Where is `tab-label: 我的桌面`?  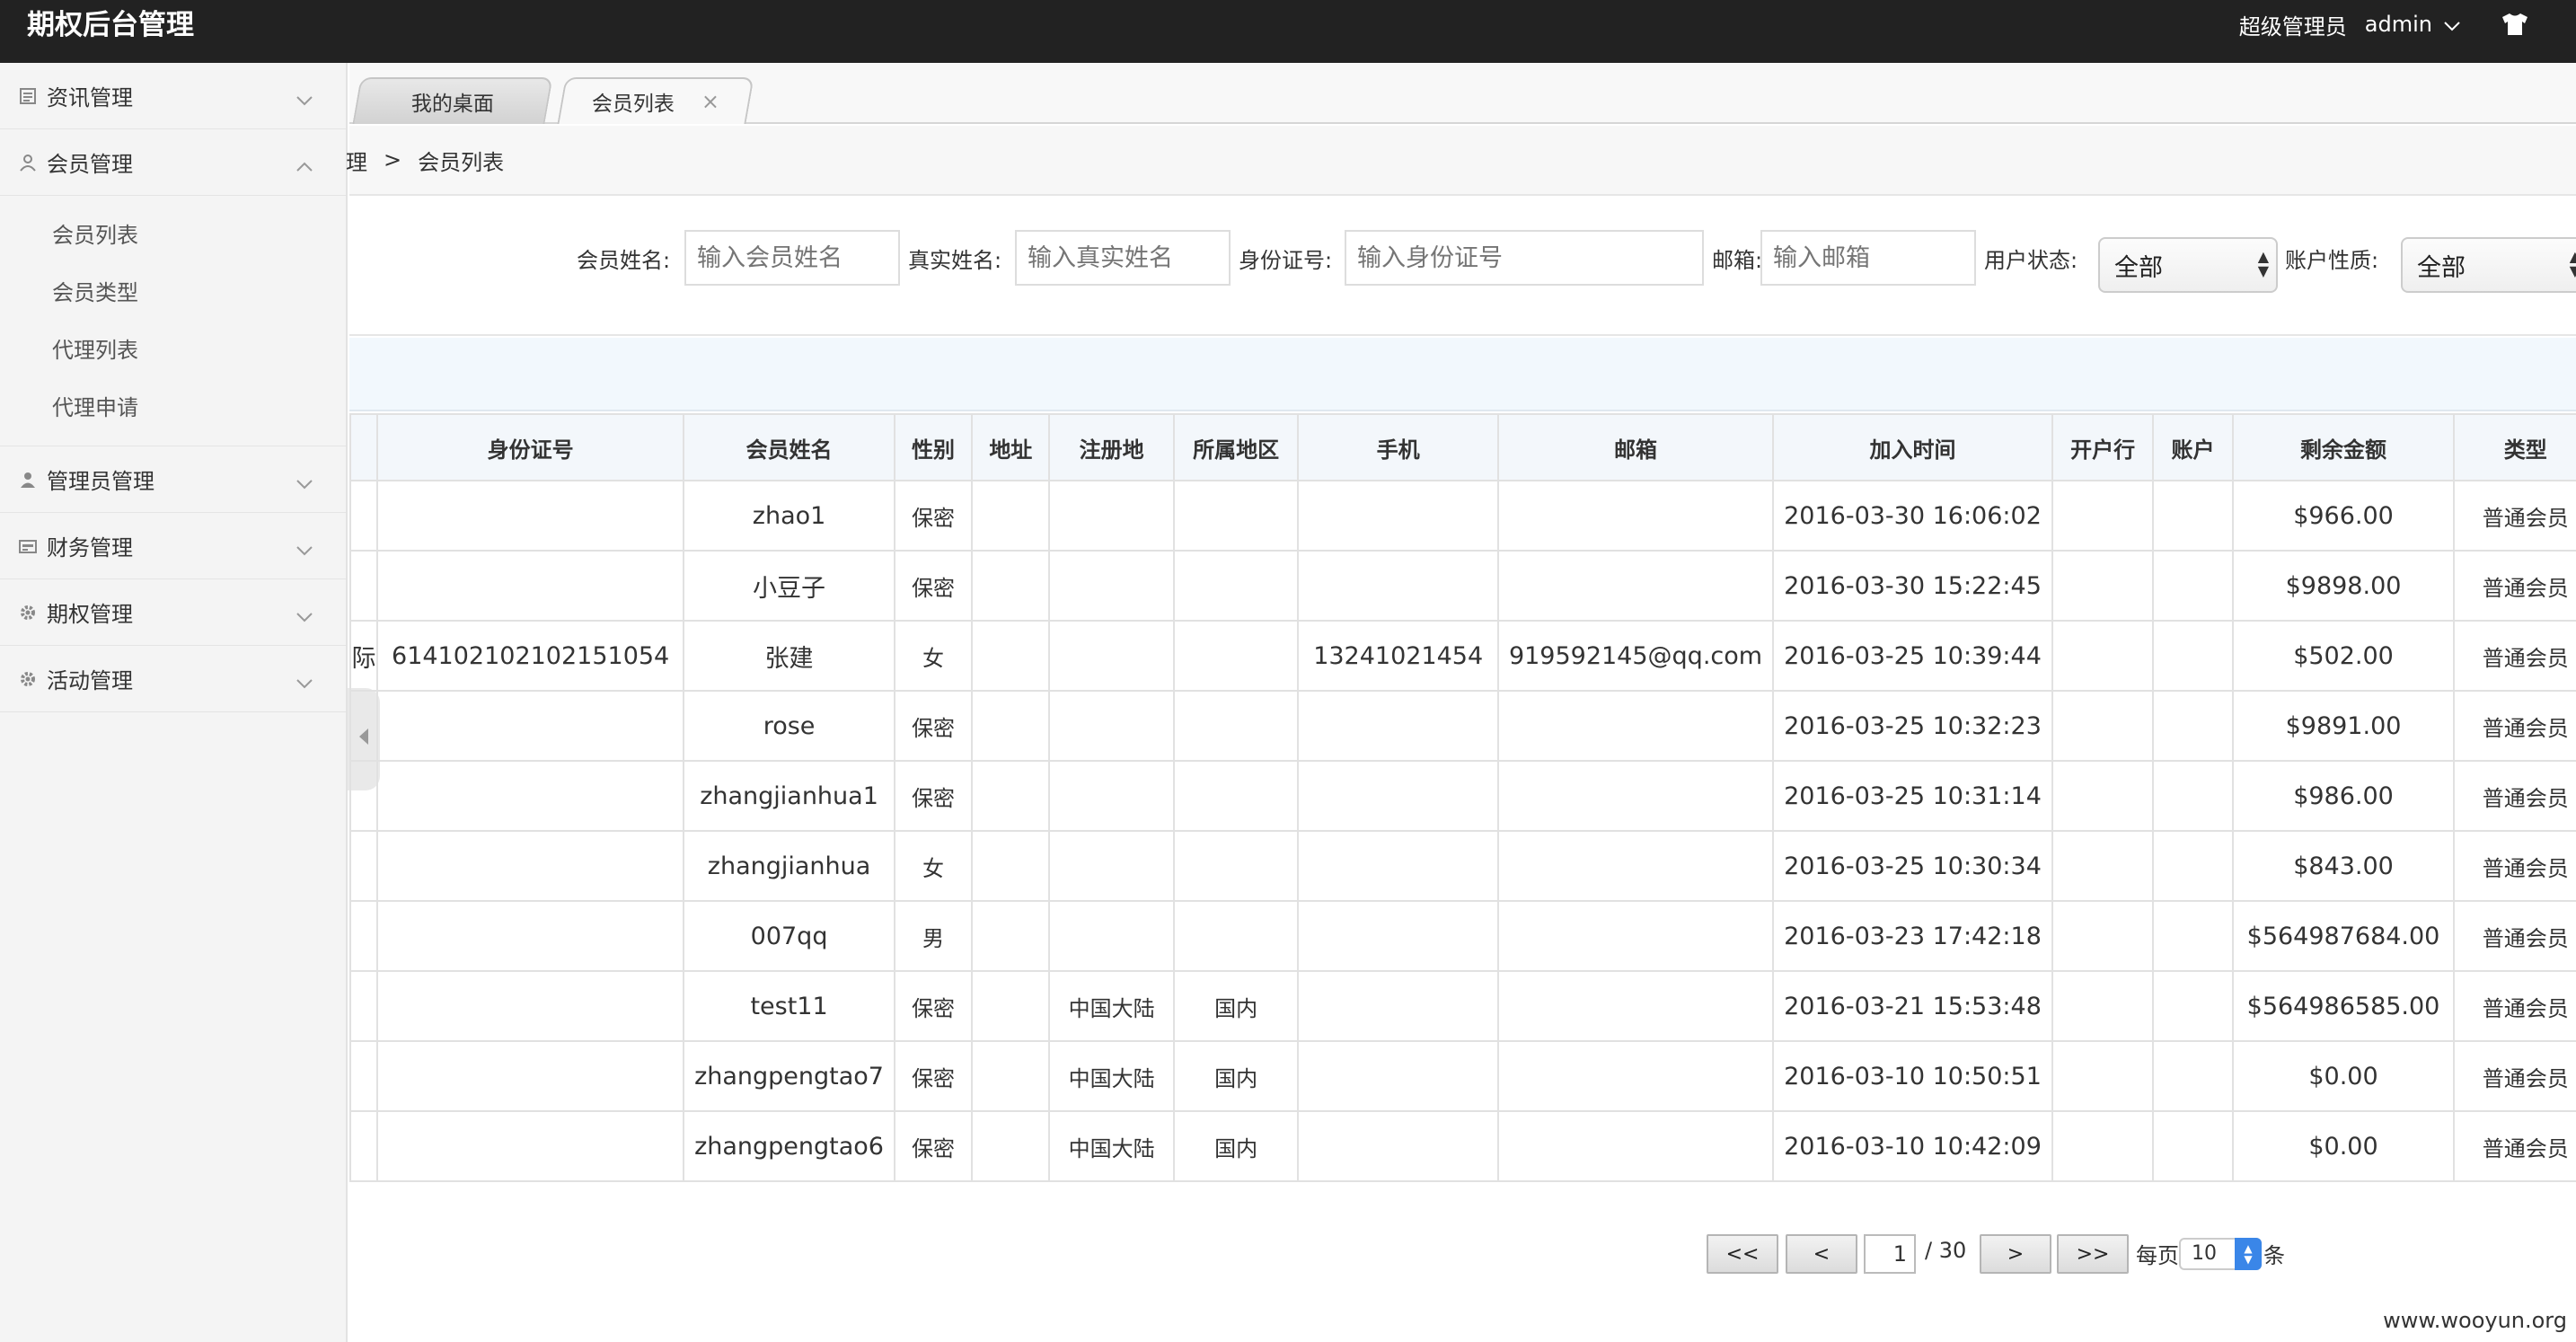
tab-label: 我的桌面 is located at coordinates (452, 104).